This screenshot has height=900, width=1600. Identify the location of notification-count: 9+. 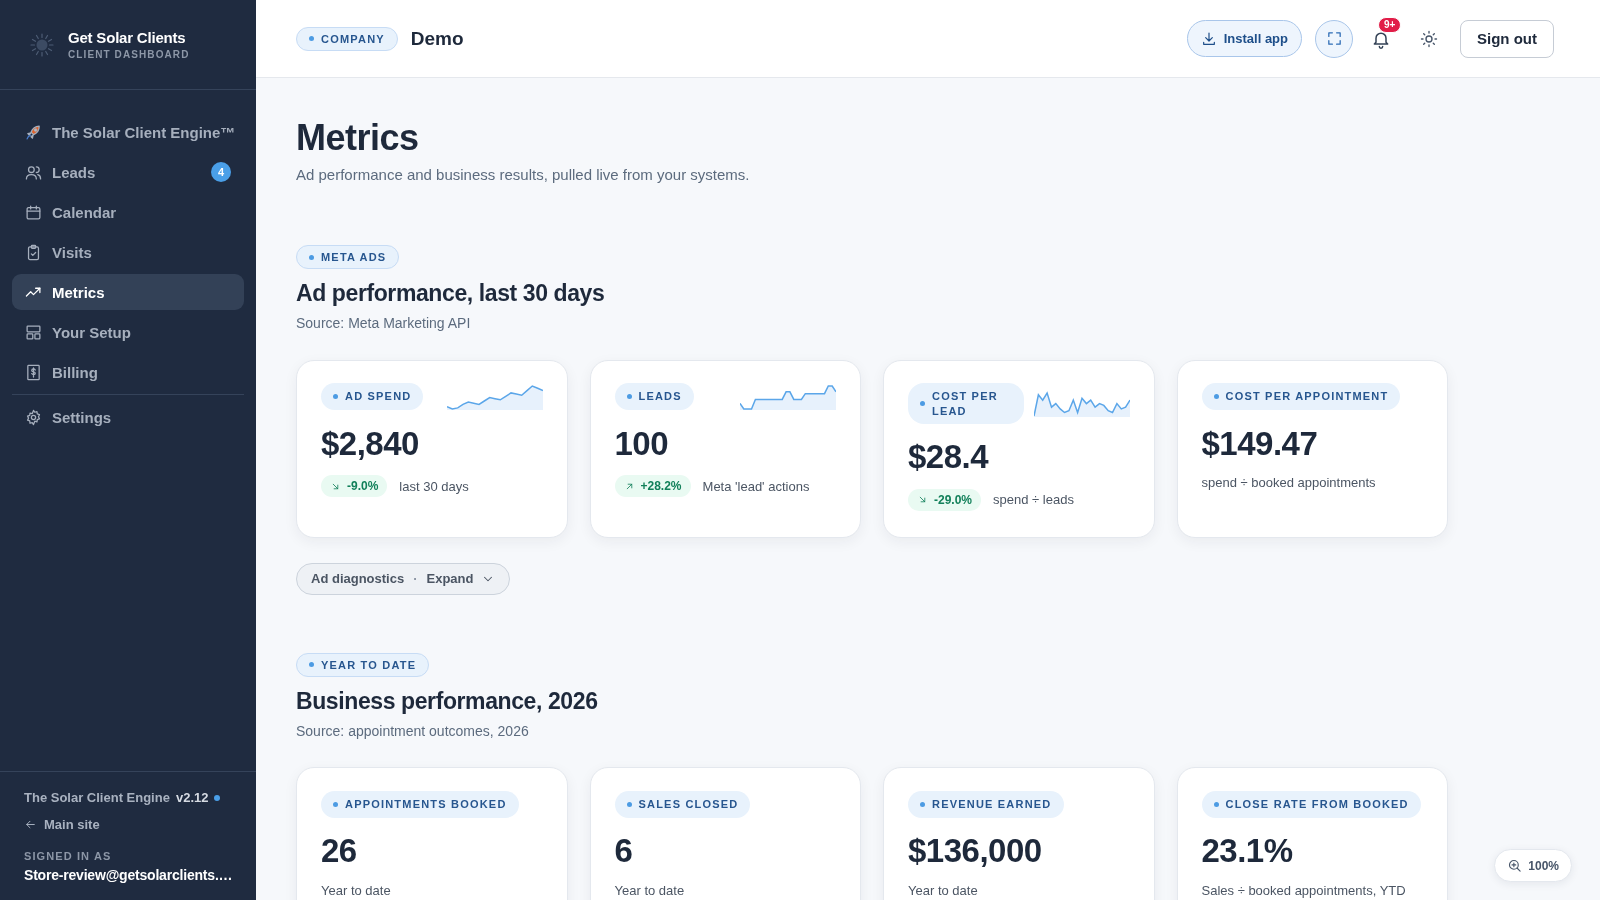
(1390, 24).